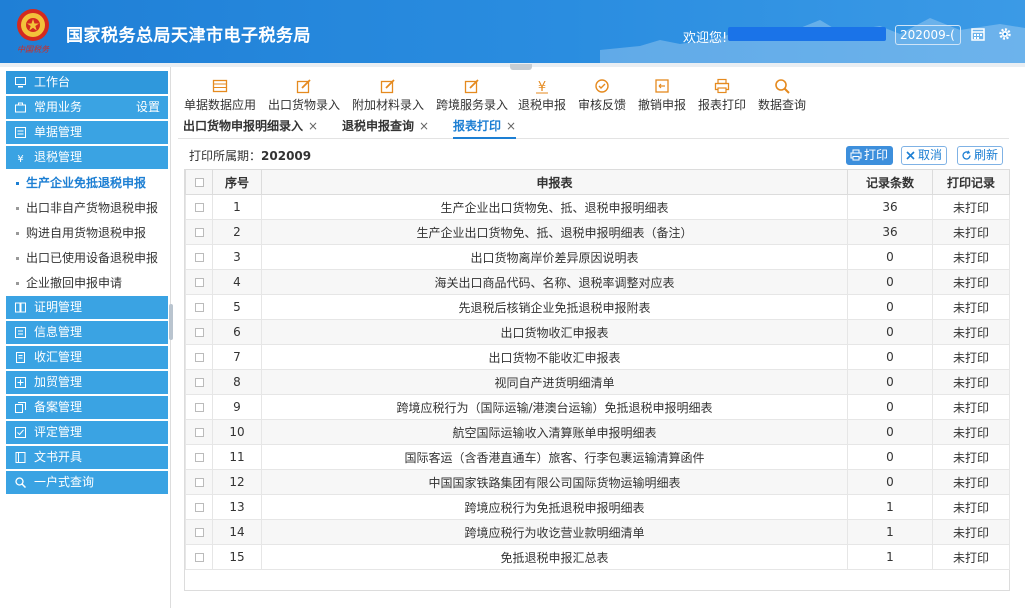  Describe the element at coordinates (237, 407) in the screenshot. I see `row-index: 9` at that location.